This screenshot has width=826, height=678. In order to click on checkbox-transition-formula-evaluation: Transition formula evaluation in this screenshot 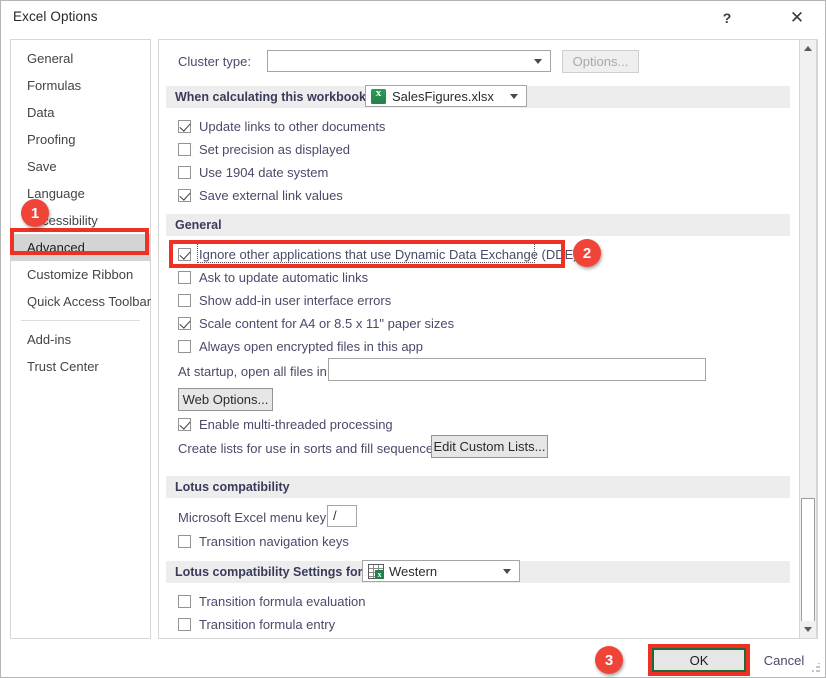, I will do `click(271, 601)`.